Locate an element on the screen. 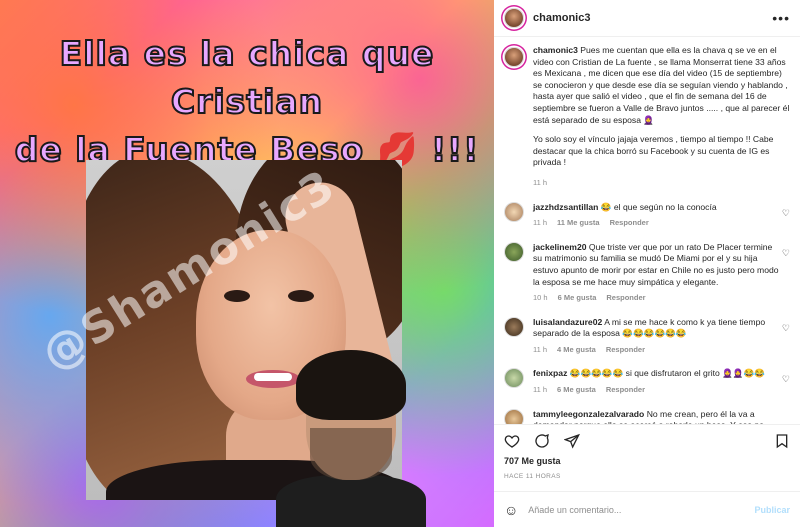  comment-text: 😂 el que según no la conocía is located at coordinates (658, 206).